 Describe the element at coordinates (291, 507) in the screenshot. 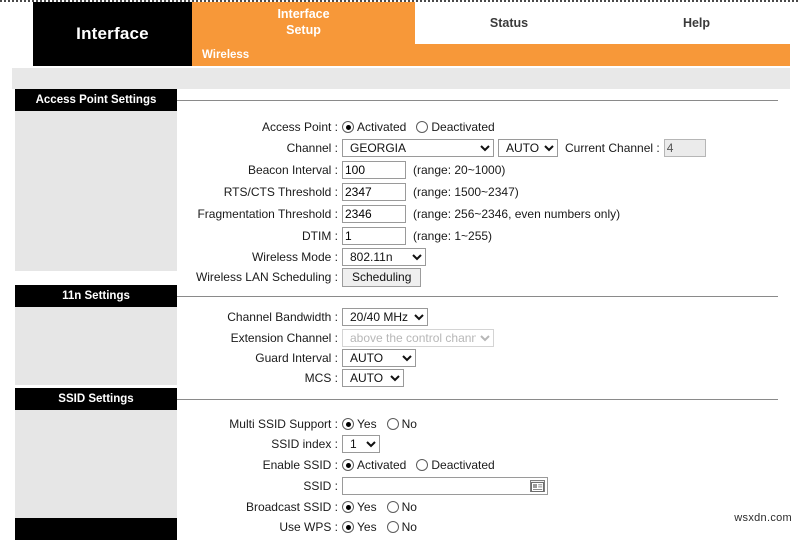

I see `label-broadcast-ssid: Broadcast SSID :` at that location.